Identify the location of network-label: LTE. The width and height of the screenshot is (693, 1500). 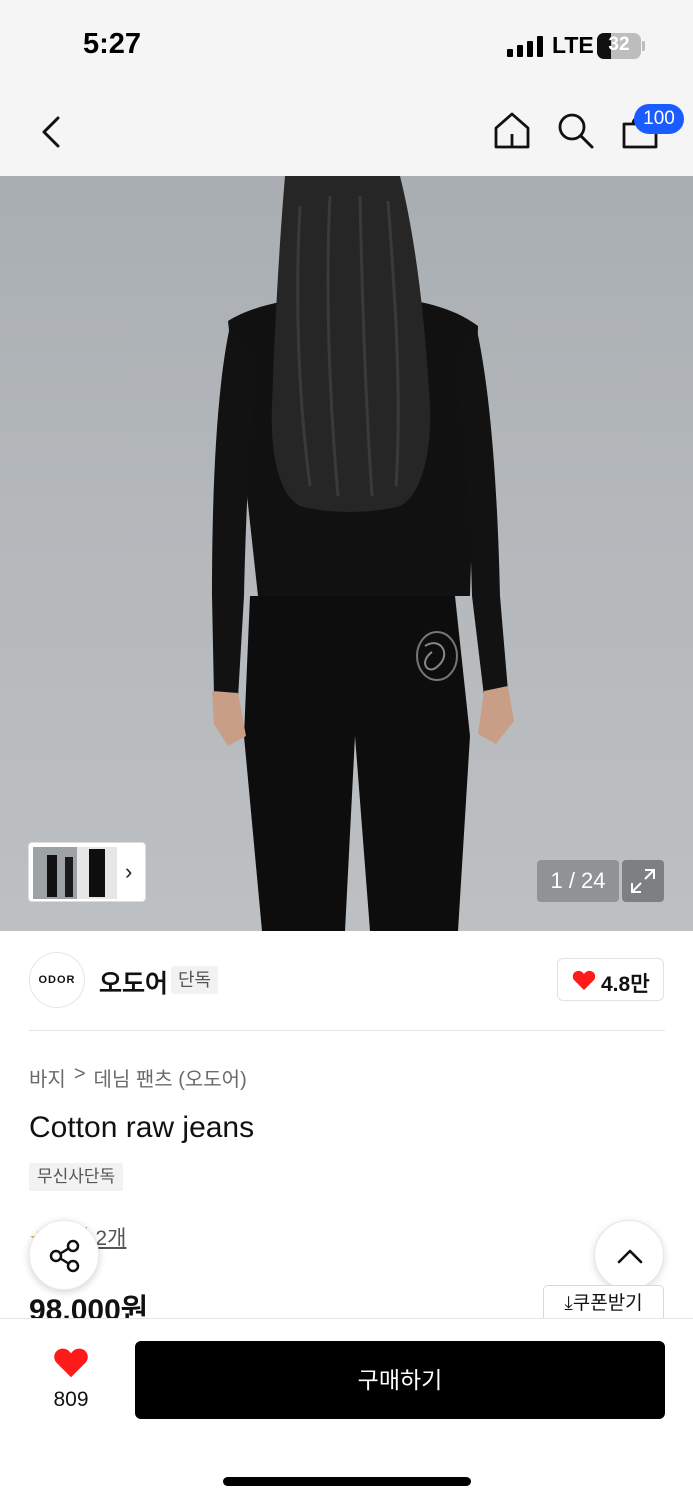
(573, 45).